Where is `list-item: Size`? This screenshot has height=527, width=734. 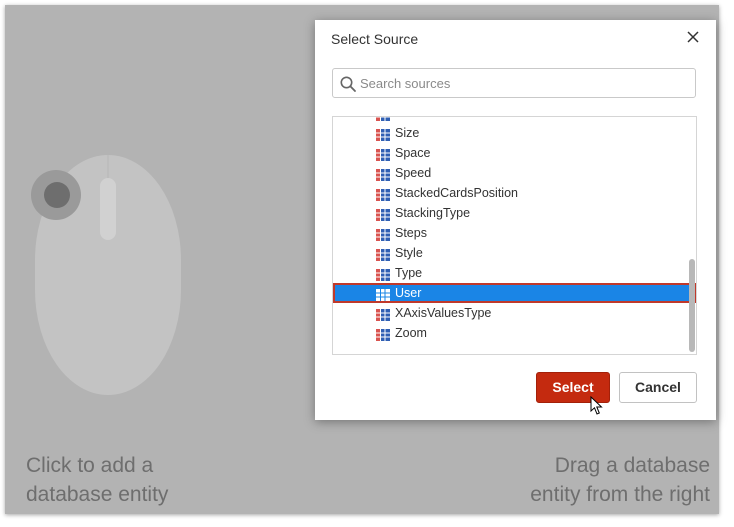
list-item: Size is located at coordinates (514, 133).